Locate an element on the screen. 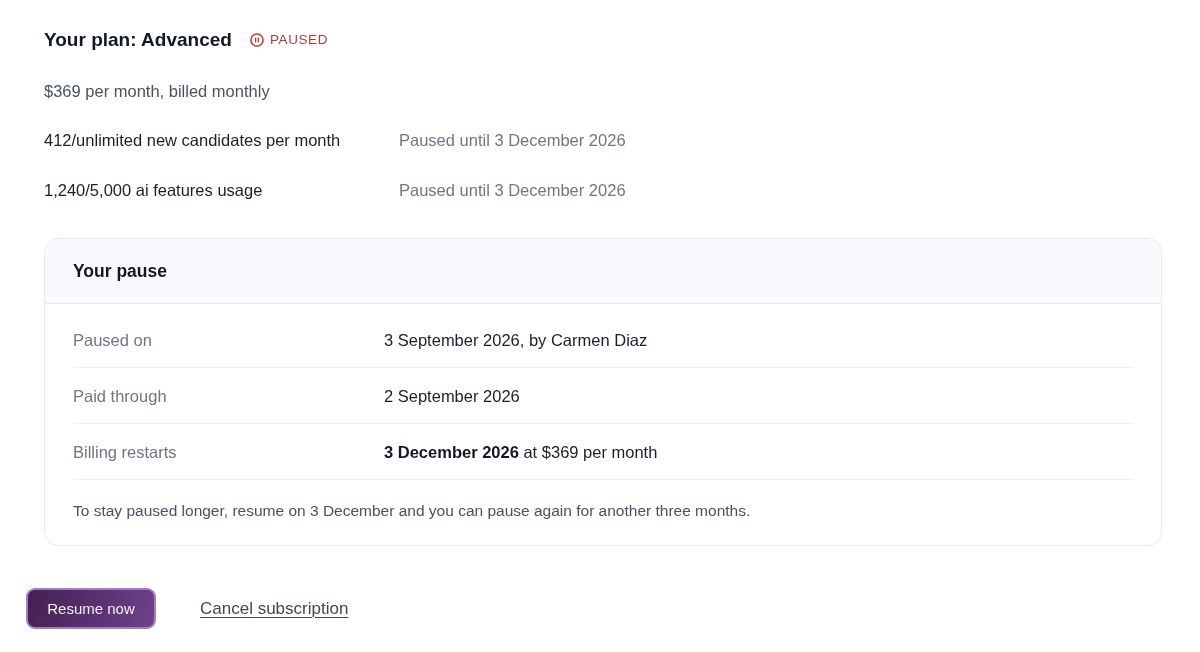 Image resolution: width=1200 pixels, height=652 pixels. usage-amount: 1,240/5,000 ai features usage is located at coordinates (154, 190).